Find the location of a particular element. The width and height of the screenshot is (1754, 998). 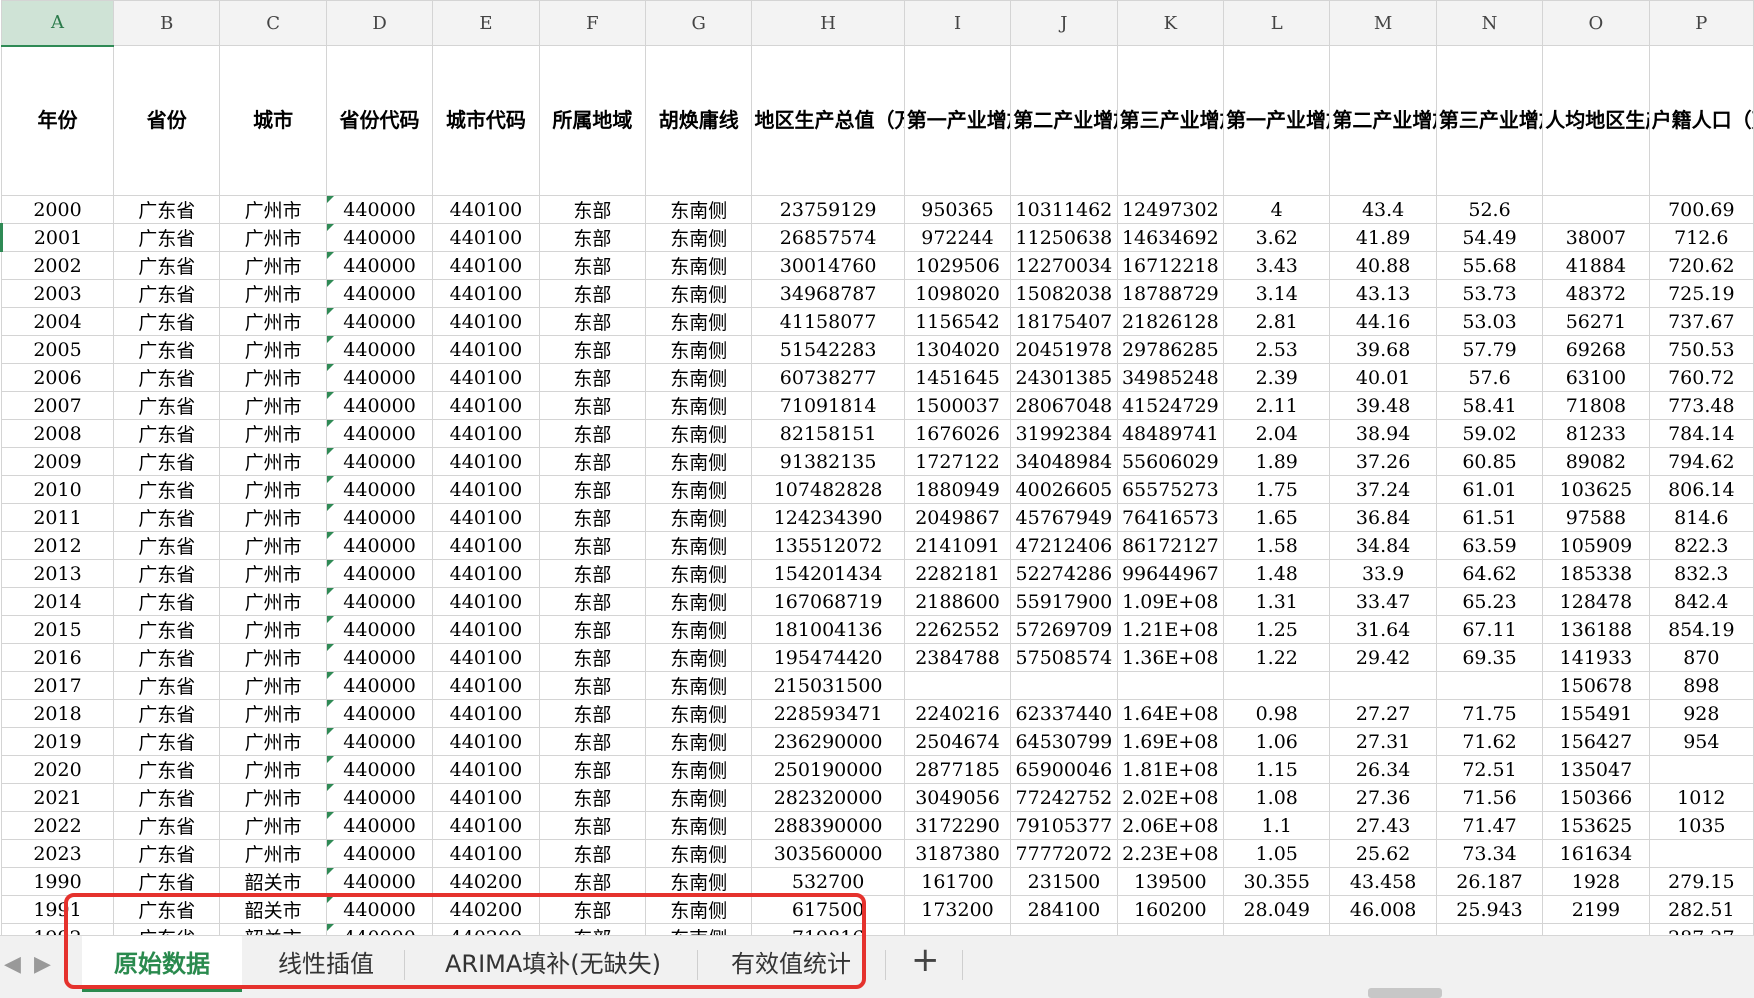

column-header-l: L is located at coordinates (1277, 23).